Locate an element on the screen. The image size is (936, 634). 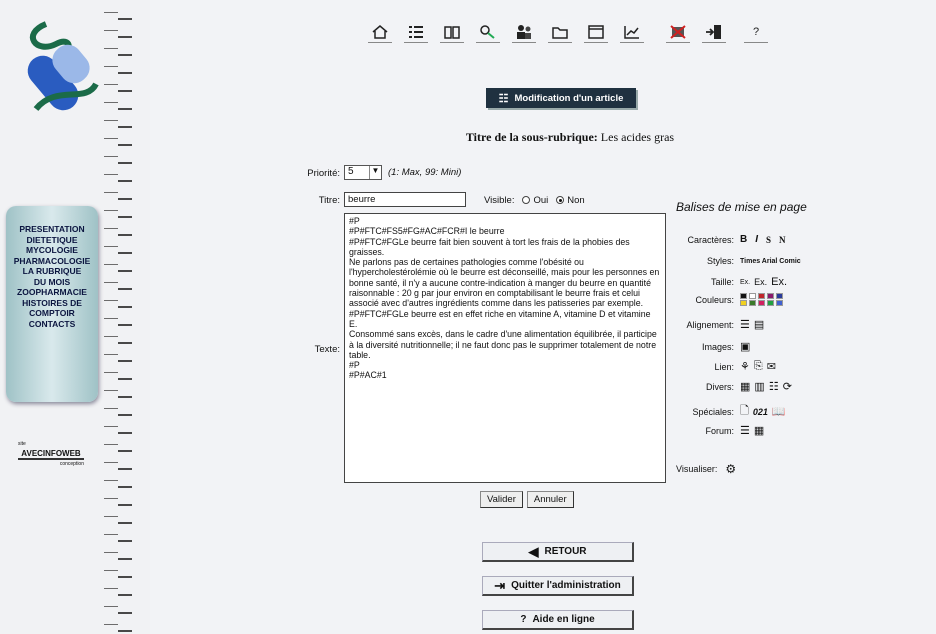
priorite-label: Priorité: is located at coordinates (323, 173).